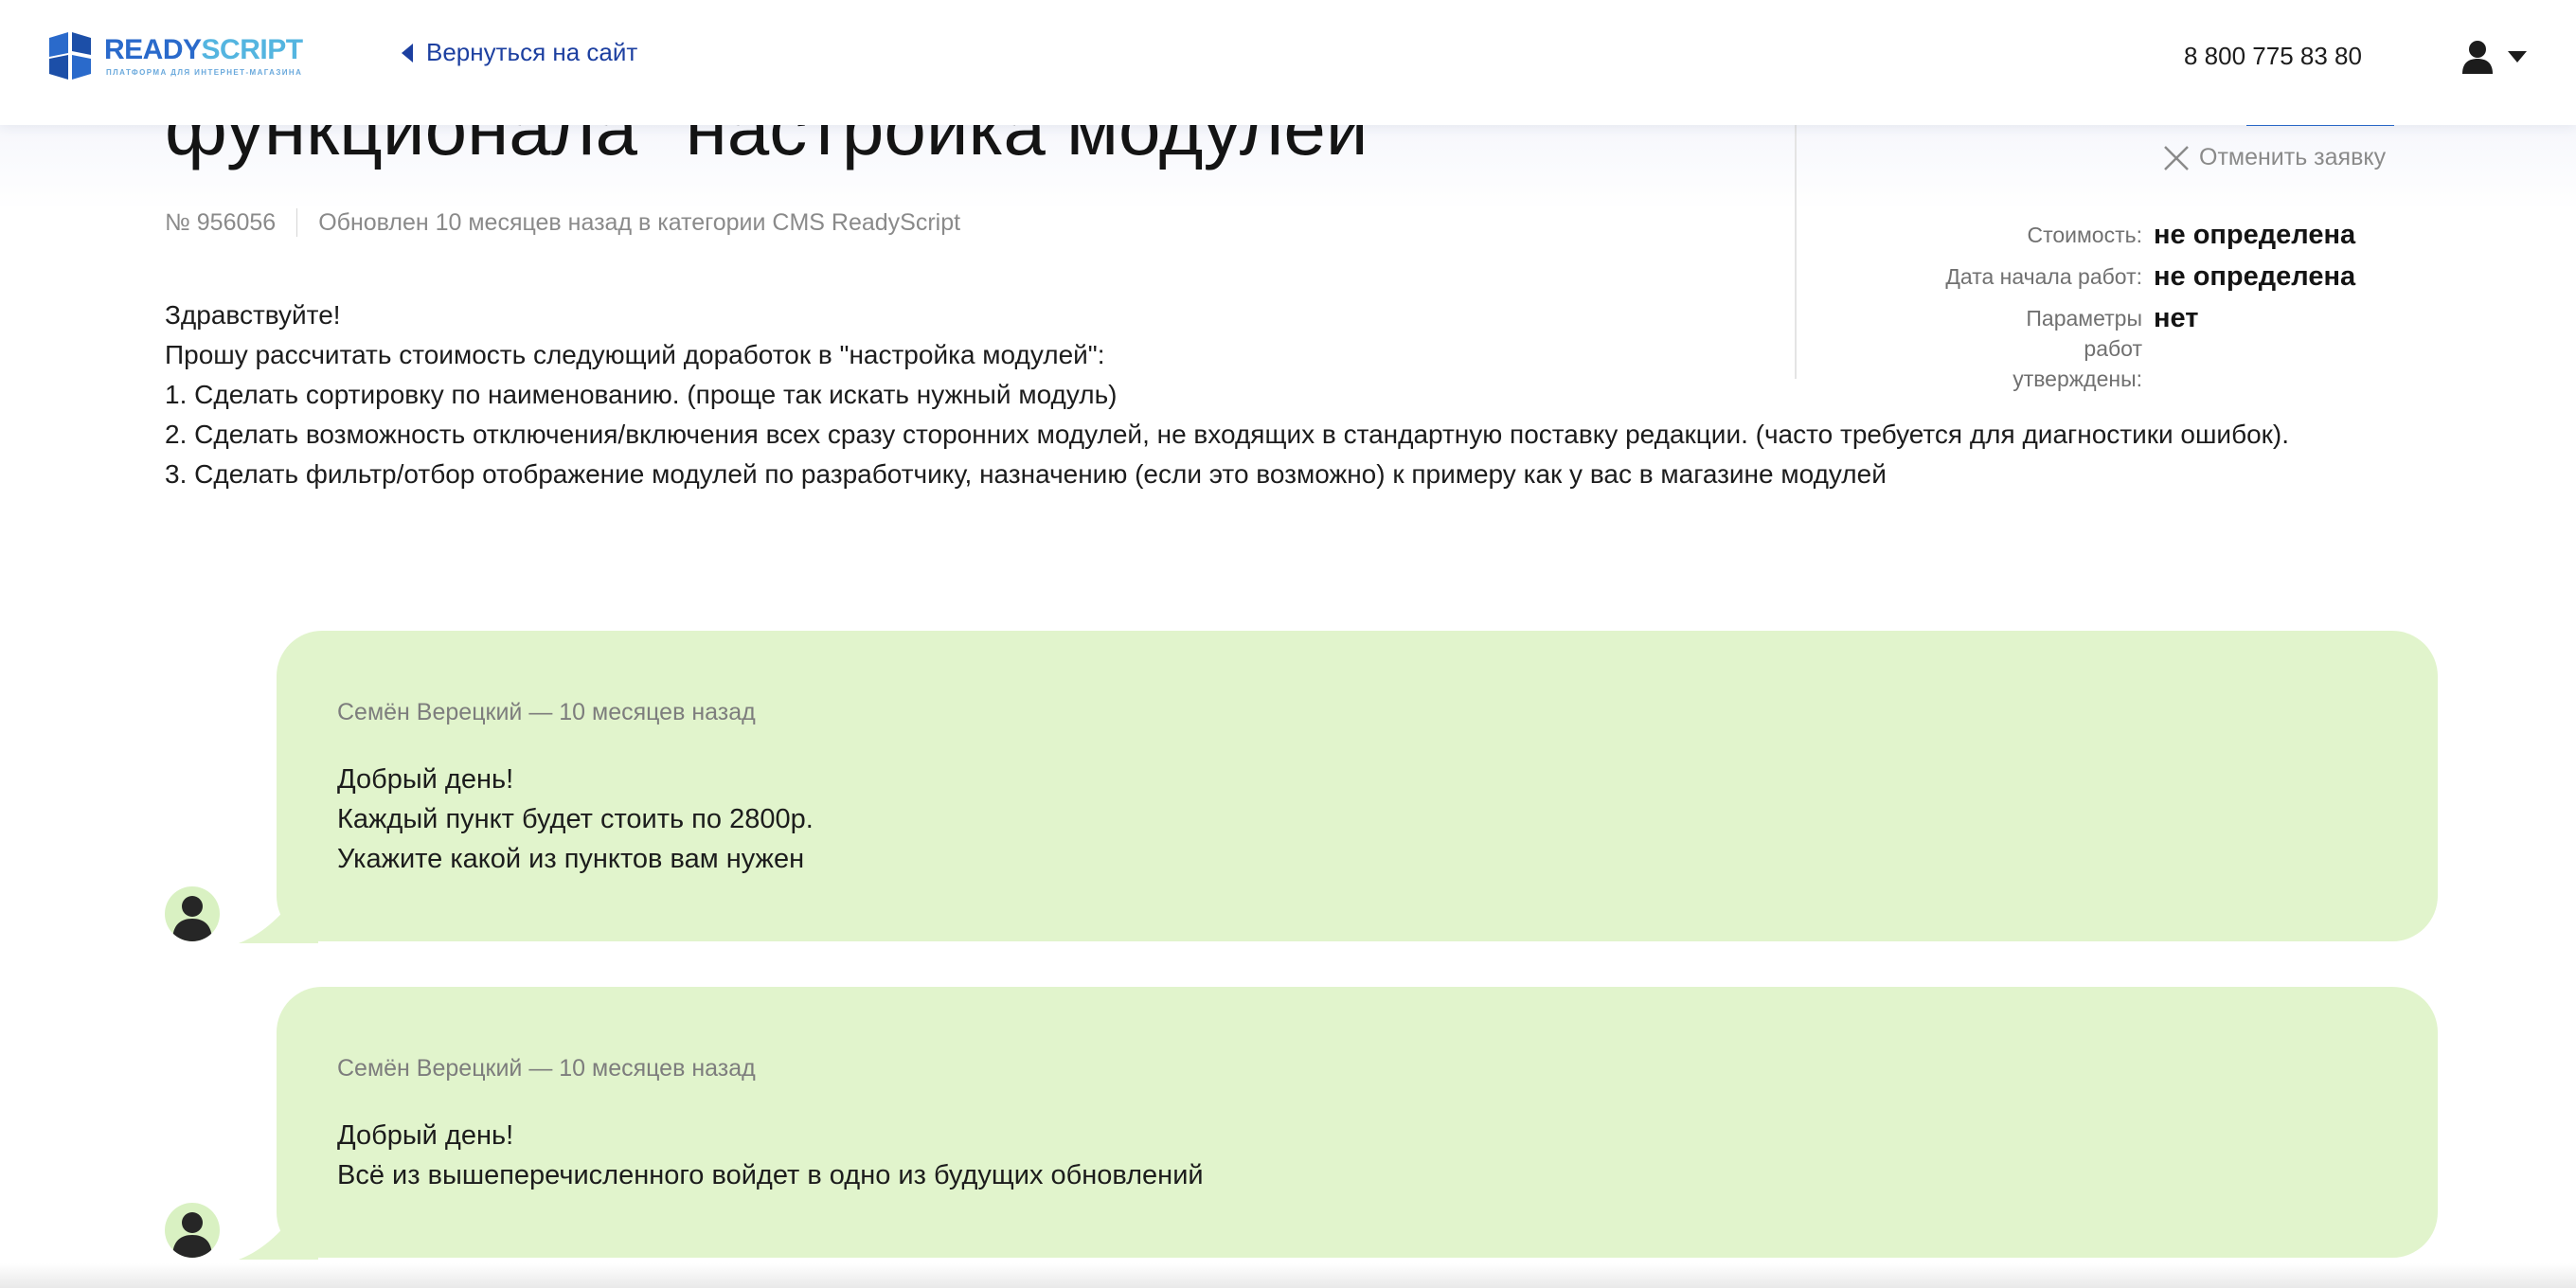 Image resolution: width=2576 pixels, height=1288 pixels. Describe the element at coordinates (204, 72) in the screenshot. I see `logo-tagline: ПЛАТФОРМА ДЛЯ ИНТЕРНЕТ-МАГАЗИНА` at that location.